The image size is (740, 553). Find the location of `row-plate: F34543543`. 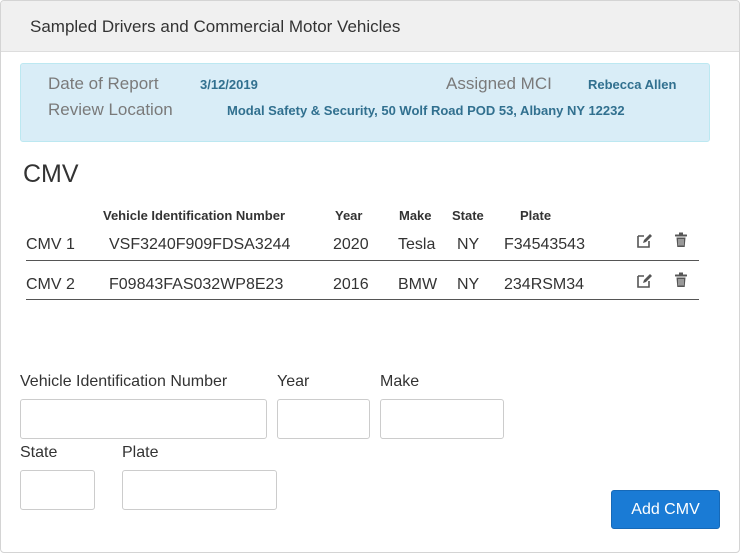

row-plate: F34543543 is located at coordinates (544, 244).